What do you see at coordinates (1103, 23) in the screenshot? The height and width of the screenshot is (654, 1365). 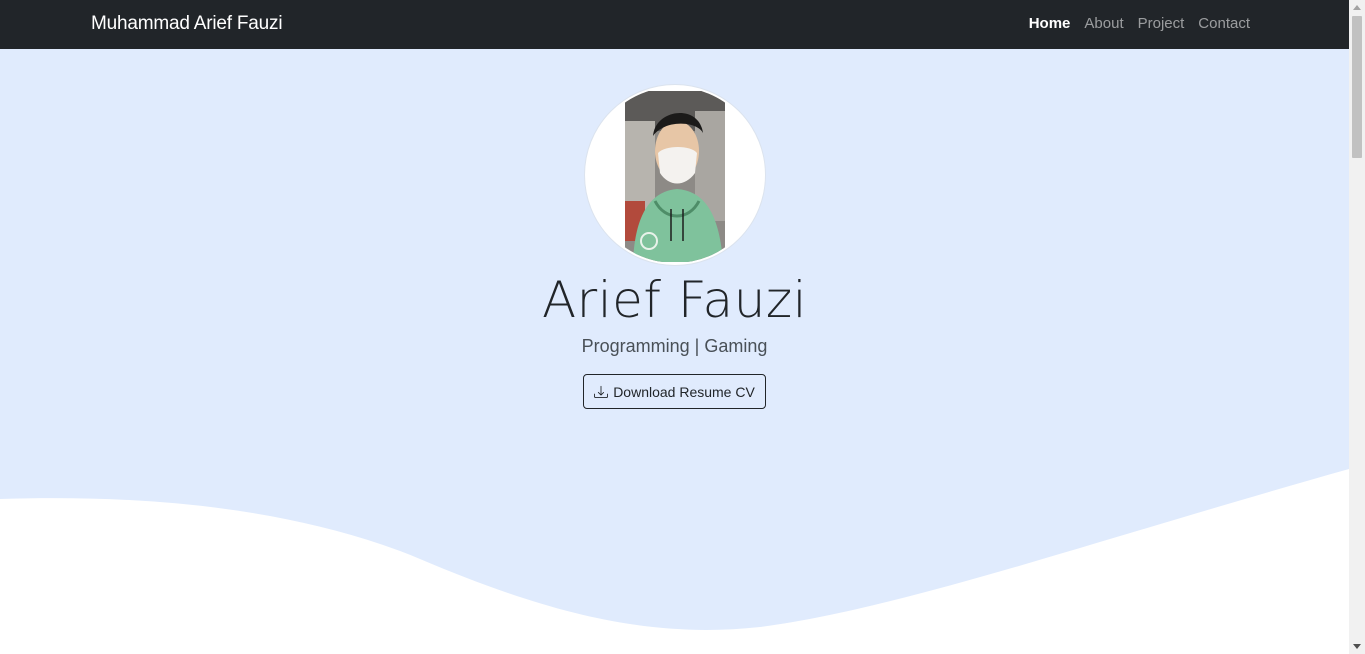 I see `nav-link-about: About` at bounding box center [1103, 23].